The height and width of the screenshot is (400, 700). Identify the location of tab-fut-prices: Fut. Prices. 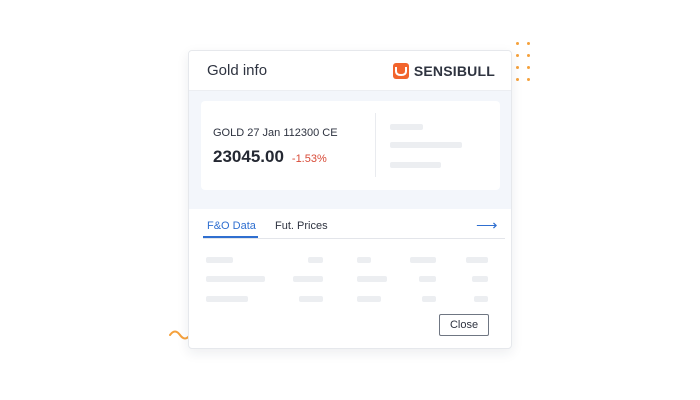
(301, 226).